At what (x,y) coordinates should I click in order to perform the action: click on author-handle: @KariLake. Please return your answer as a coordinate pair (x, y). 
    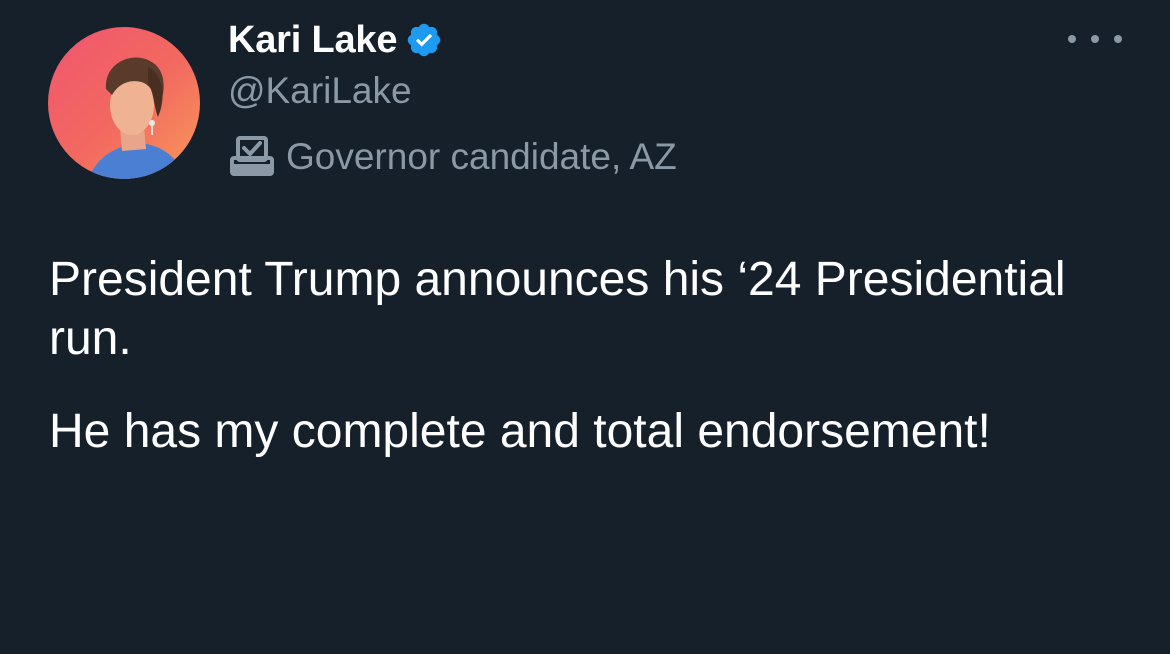
    Looking at the image, I should click on (320, 91).